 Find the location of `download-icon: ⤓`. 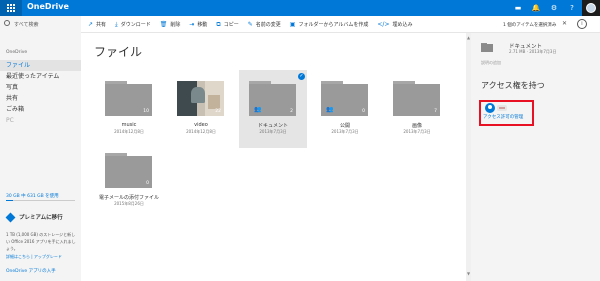

download-icon: ⤓ is located at coordinates (116, 24).